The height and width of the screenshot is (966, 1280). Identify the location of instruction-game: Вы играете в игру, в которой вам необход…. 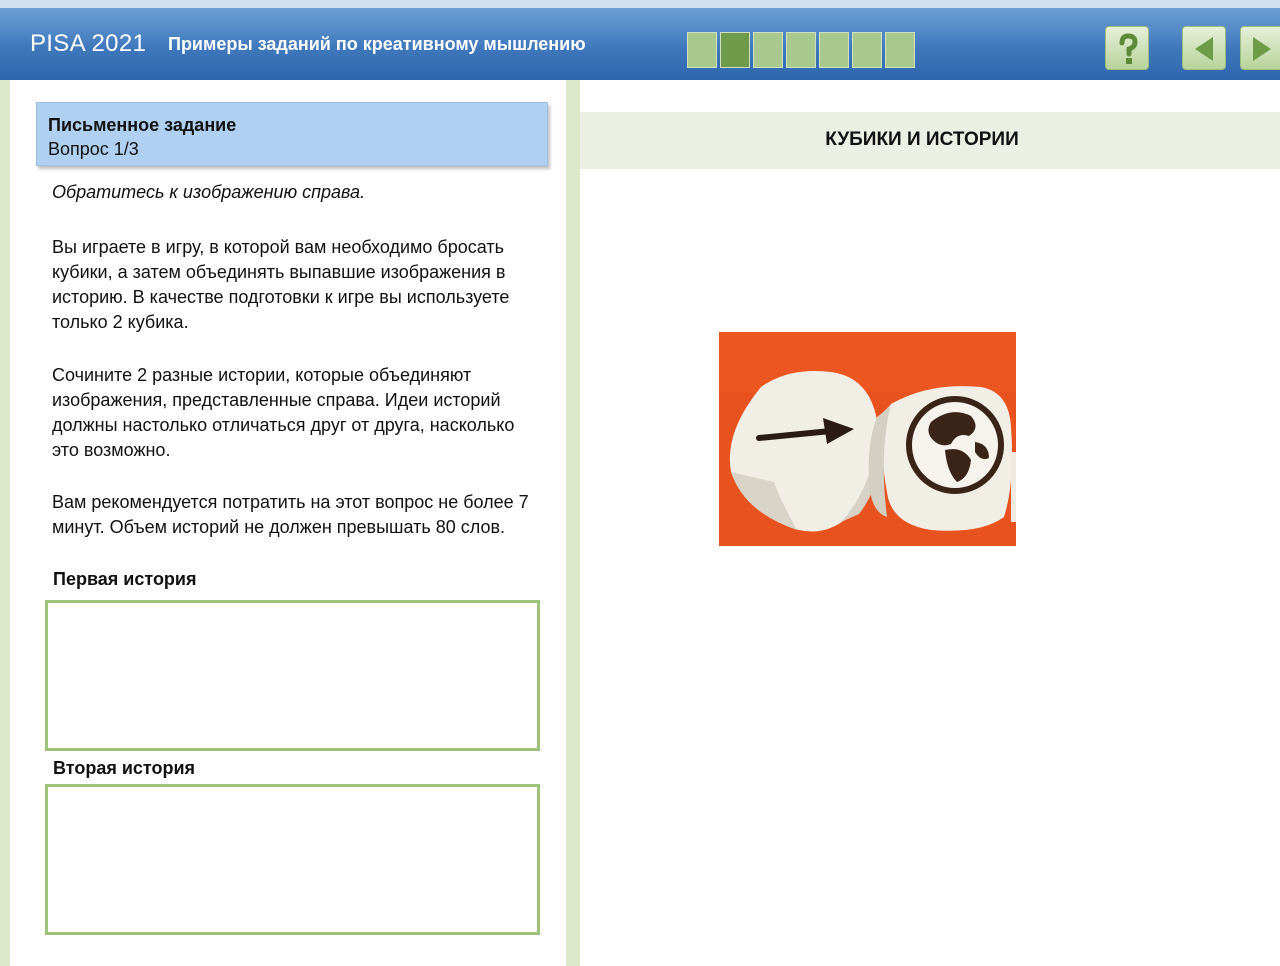
(281, 284).